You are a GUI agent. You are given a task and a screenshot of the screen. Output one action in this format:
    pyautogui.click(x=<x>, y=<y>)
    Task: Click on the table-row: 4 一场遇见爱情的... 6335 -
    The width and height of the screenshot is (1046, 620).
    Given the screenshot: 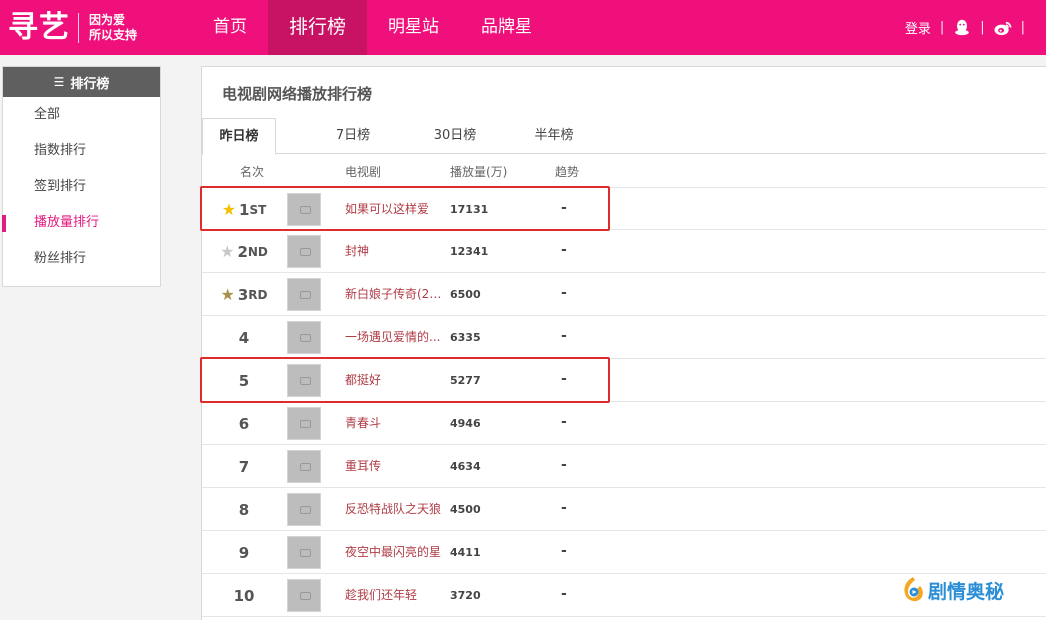 What is the action you would take?
    pyautogui.click(x=624, y=337)
    